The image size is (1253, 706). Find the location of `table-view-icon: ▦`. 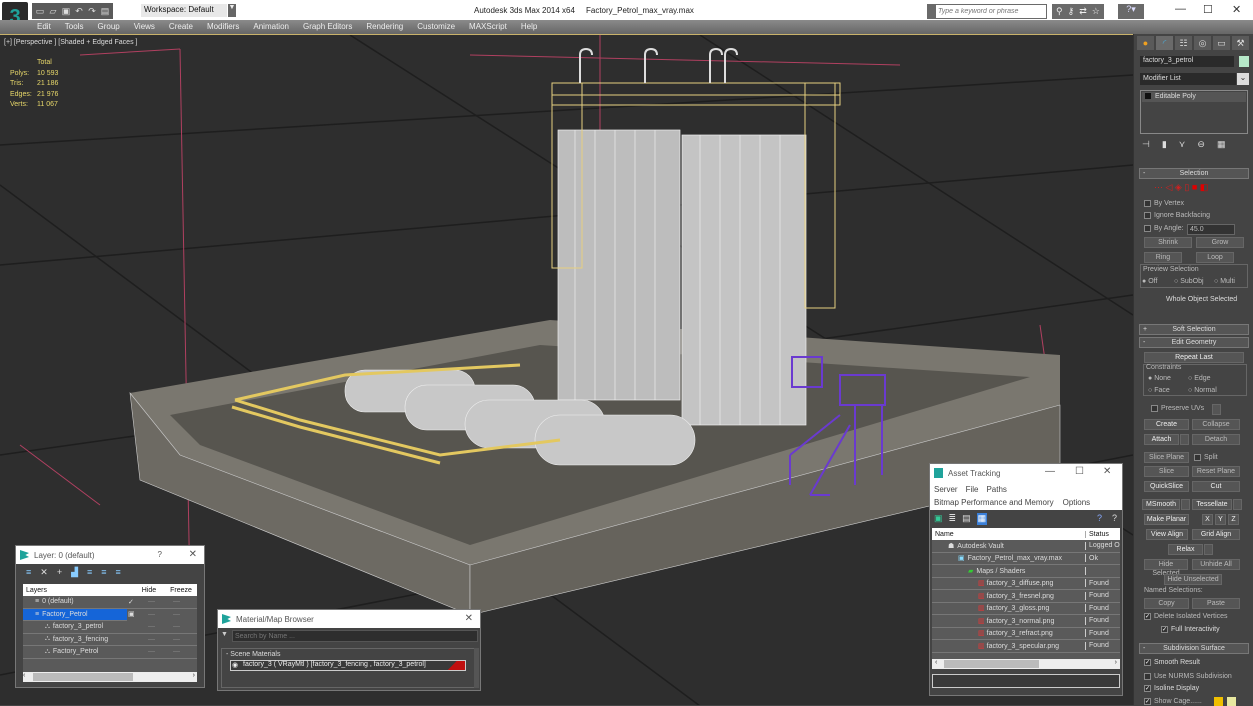

table-view-icon: ▦ is located at coordinates (982, 519).